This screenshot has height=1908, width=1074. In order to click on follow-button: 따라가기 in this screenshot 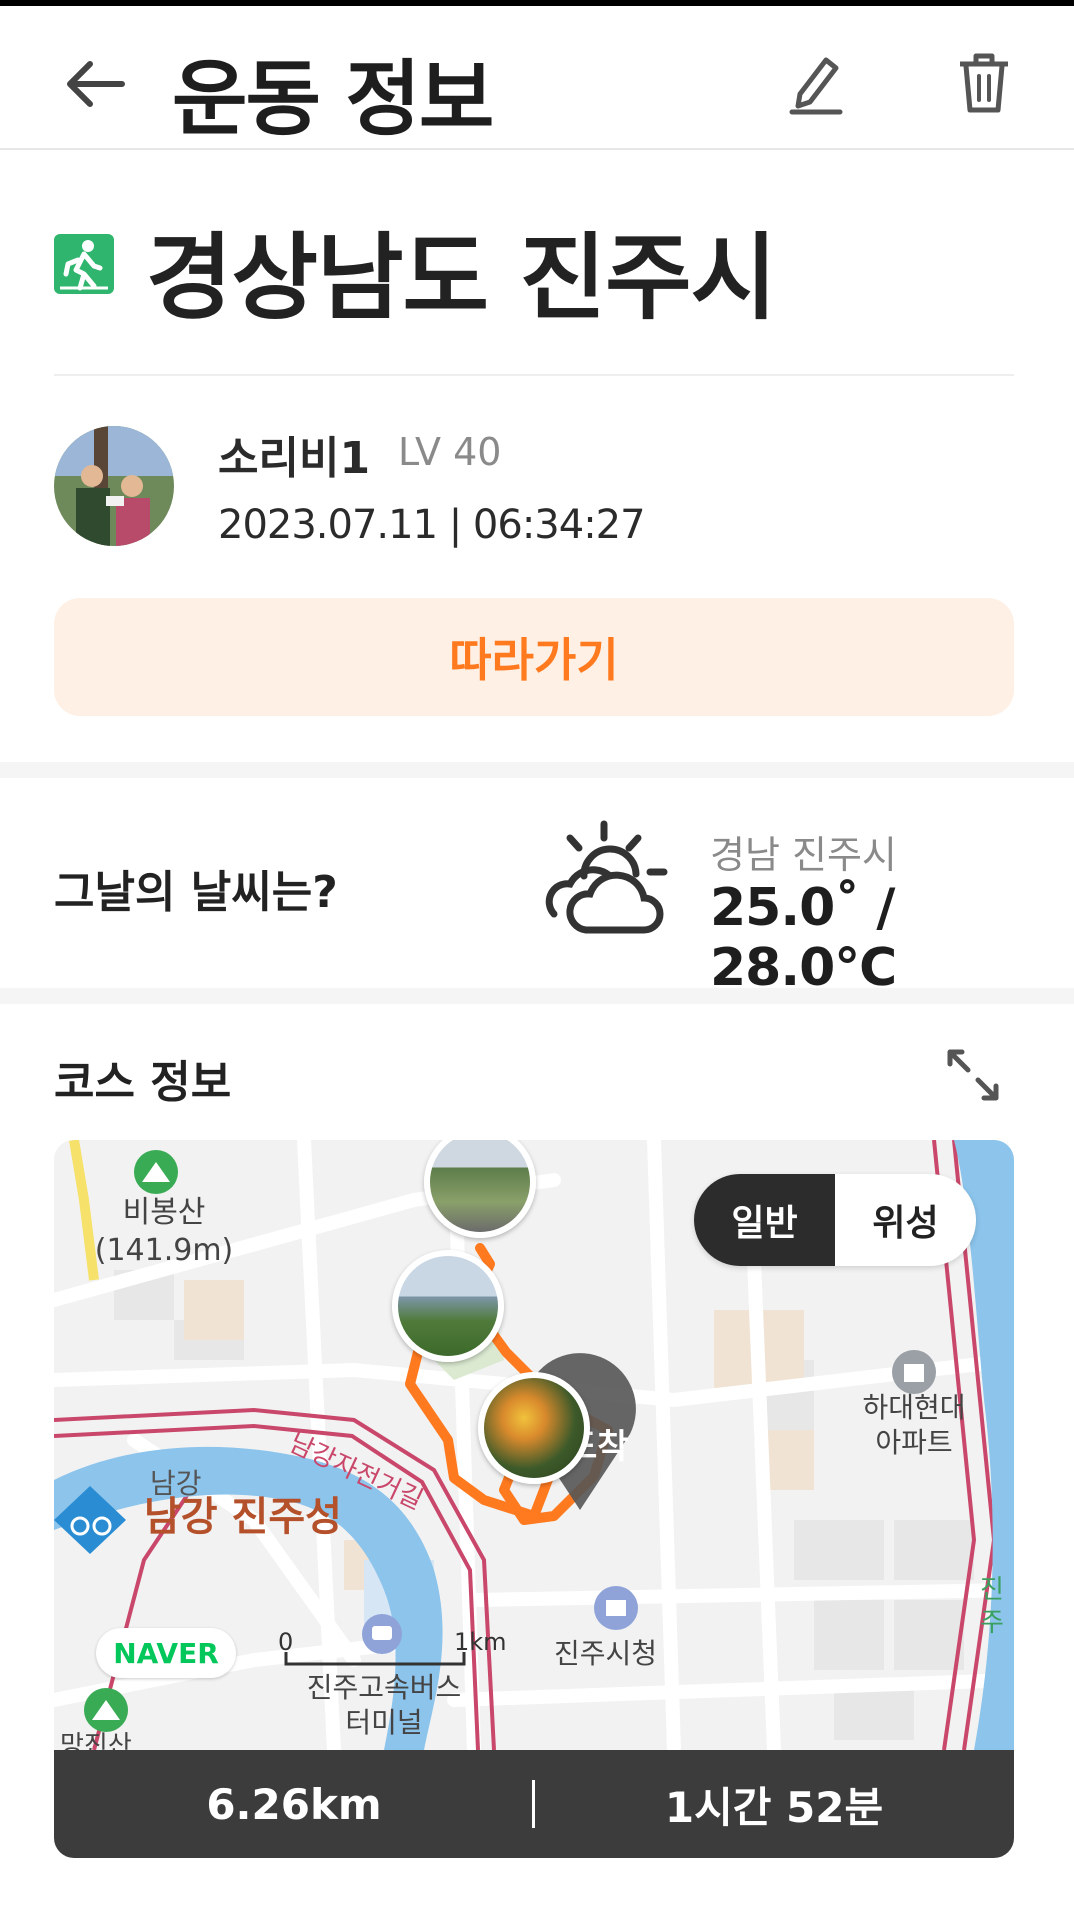, I will do `click(534, 657)`.